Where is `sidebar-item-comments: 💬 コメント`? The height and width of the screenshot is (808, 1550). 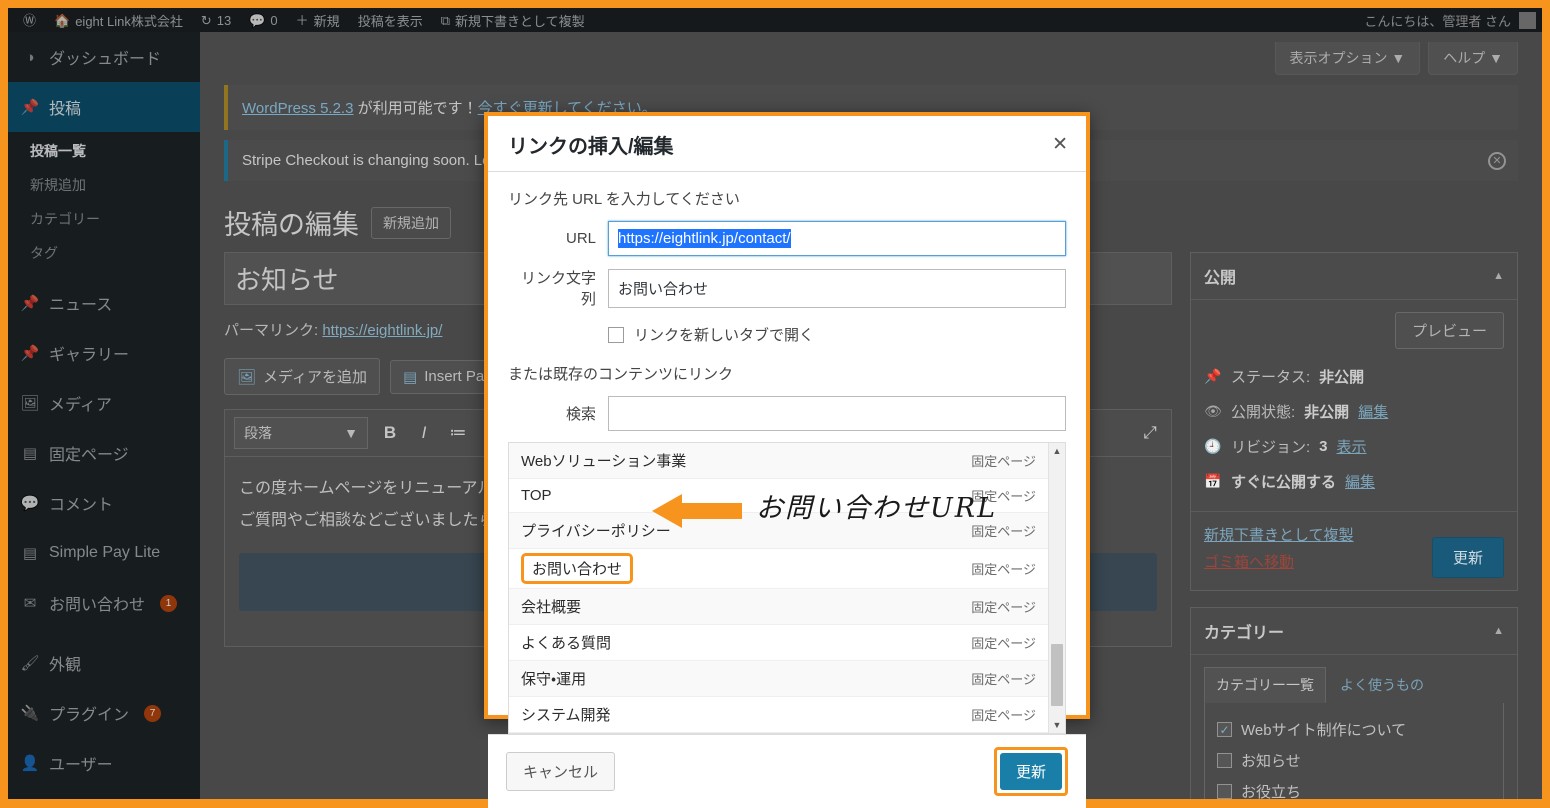 sidebar-item-comments: 💬 コメント is located at coordinates (104, 503).